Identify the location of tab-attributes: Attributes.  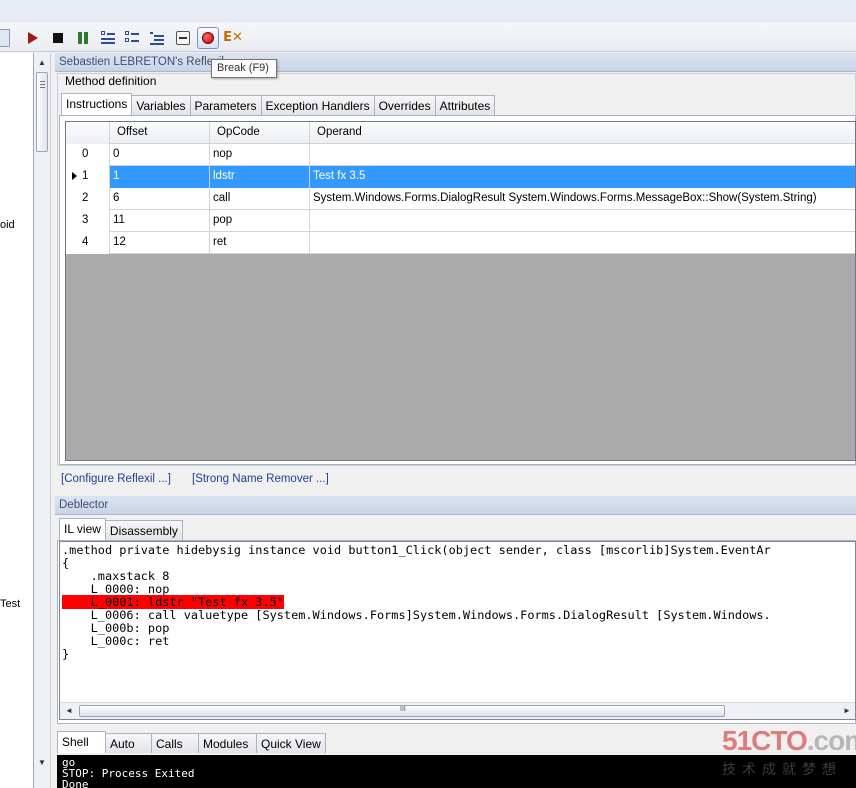
(465, 105).